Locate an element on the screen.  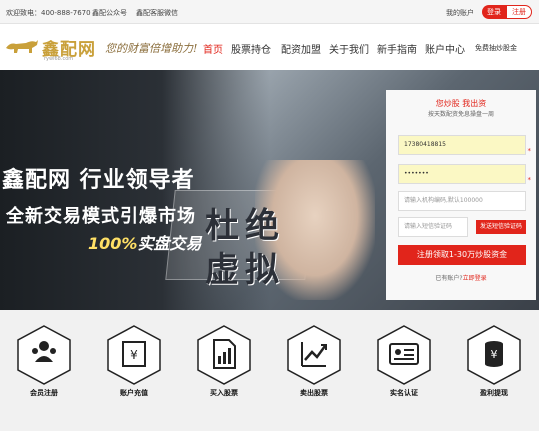
org-code-input: 请输入机构编码,默认100000 is located at coordinates (462, 201).